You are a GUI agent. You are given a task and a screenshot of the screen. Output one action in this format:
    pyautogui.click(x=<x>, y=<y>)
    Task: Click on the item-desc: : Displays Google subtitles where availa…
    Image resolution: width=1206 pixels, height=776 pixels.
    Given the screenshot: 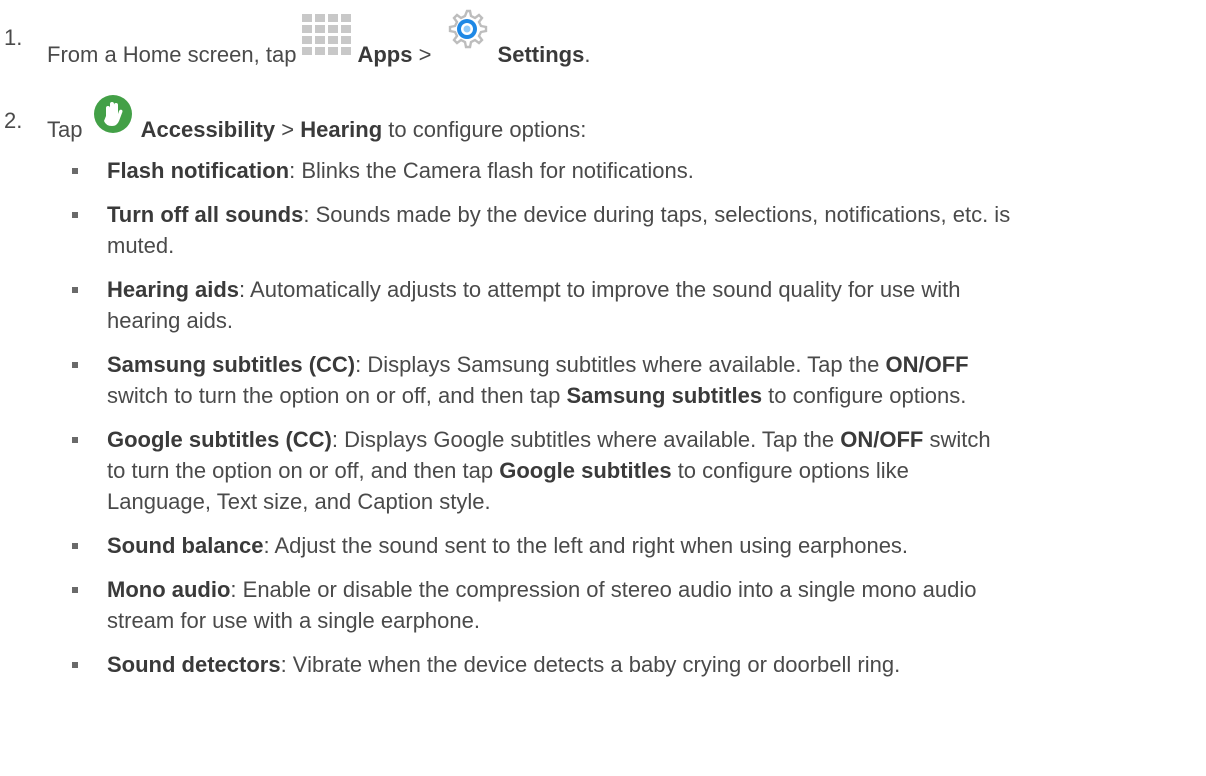 What is the action you would take?
    pyautogui.click(x=586, y=439)
    